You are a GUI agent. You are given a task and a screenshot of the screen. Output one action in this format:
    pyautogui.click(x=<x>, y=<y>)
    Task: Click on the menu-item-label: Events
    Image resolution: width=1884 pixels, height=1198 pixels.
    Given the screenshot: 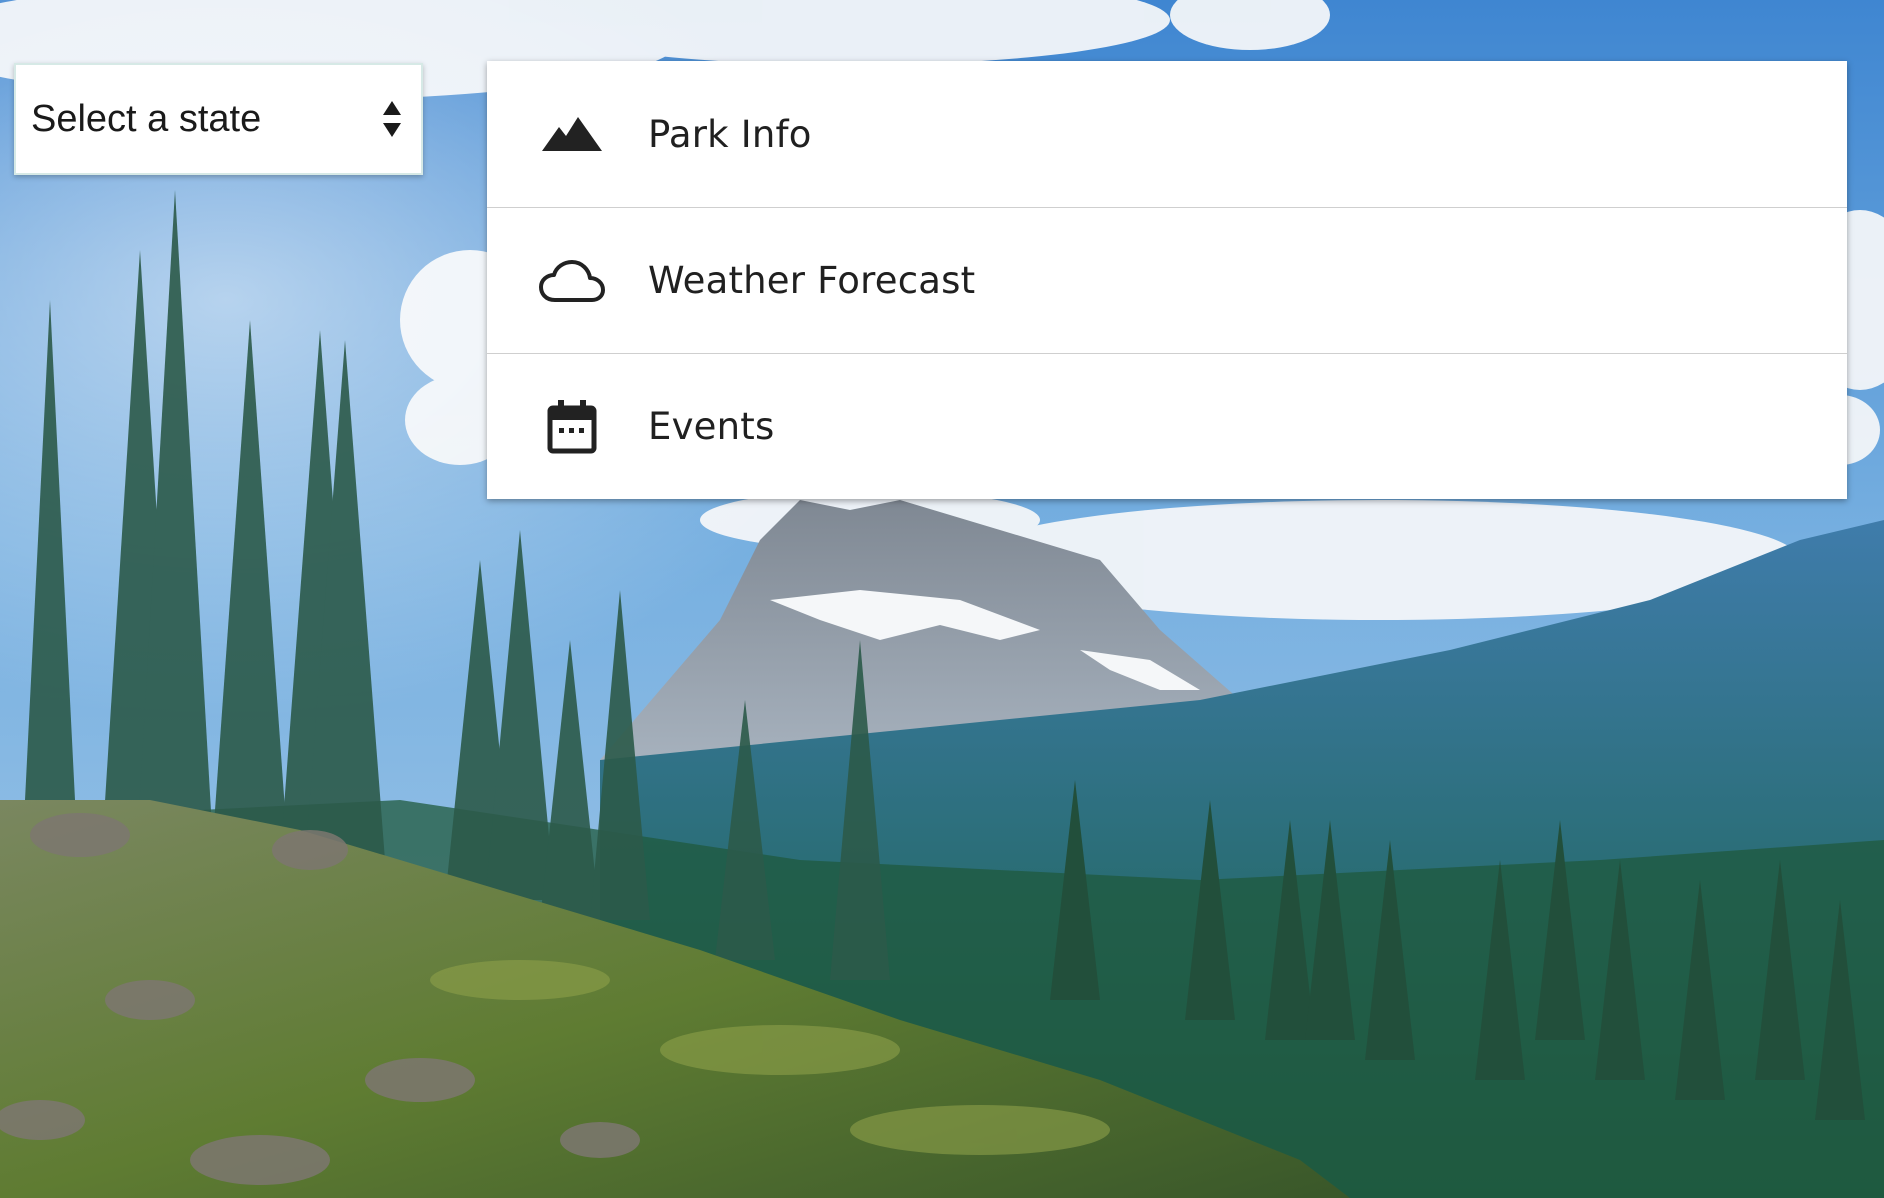 What is the action you would take?
    pyautogui.click(x=711, y=426)
    